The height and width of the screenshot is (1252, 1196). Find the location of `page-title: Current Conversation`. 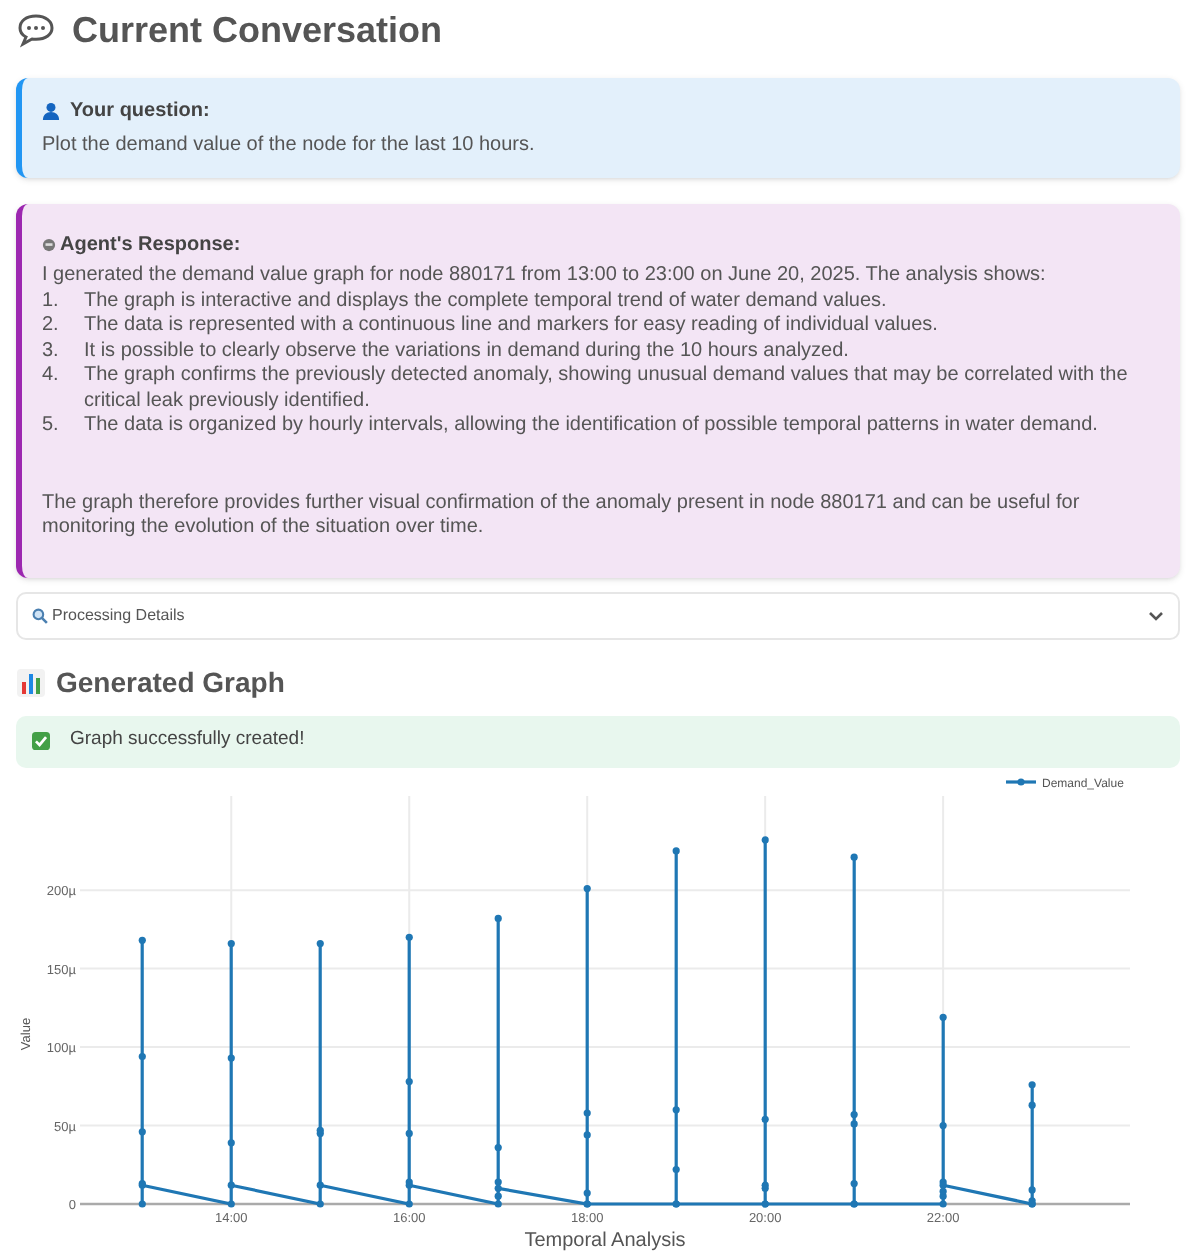

page-title: Current Conversation is located at coordinates (257, 30).